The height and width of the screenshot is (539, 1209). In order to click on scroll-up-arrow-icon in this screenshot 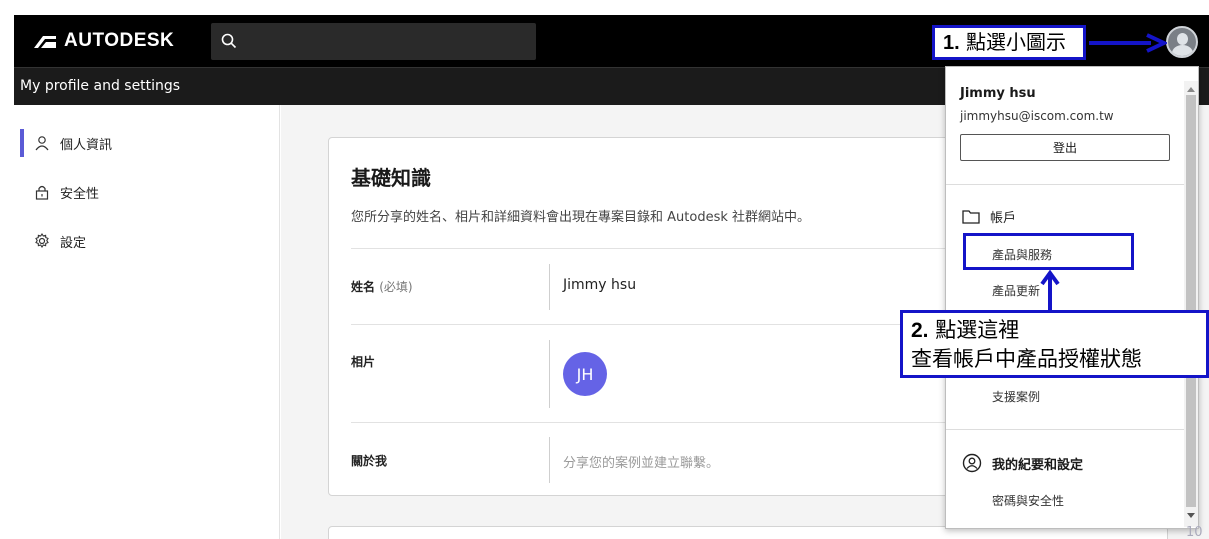, I will do `click(1191, 89)`.